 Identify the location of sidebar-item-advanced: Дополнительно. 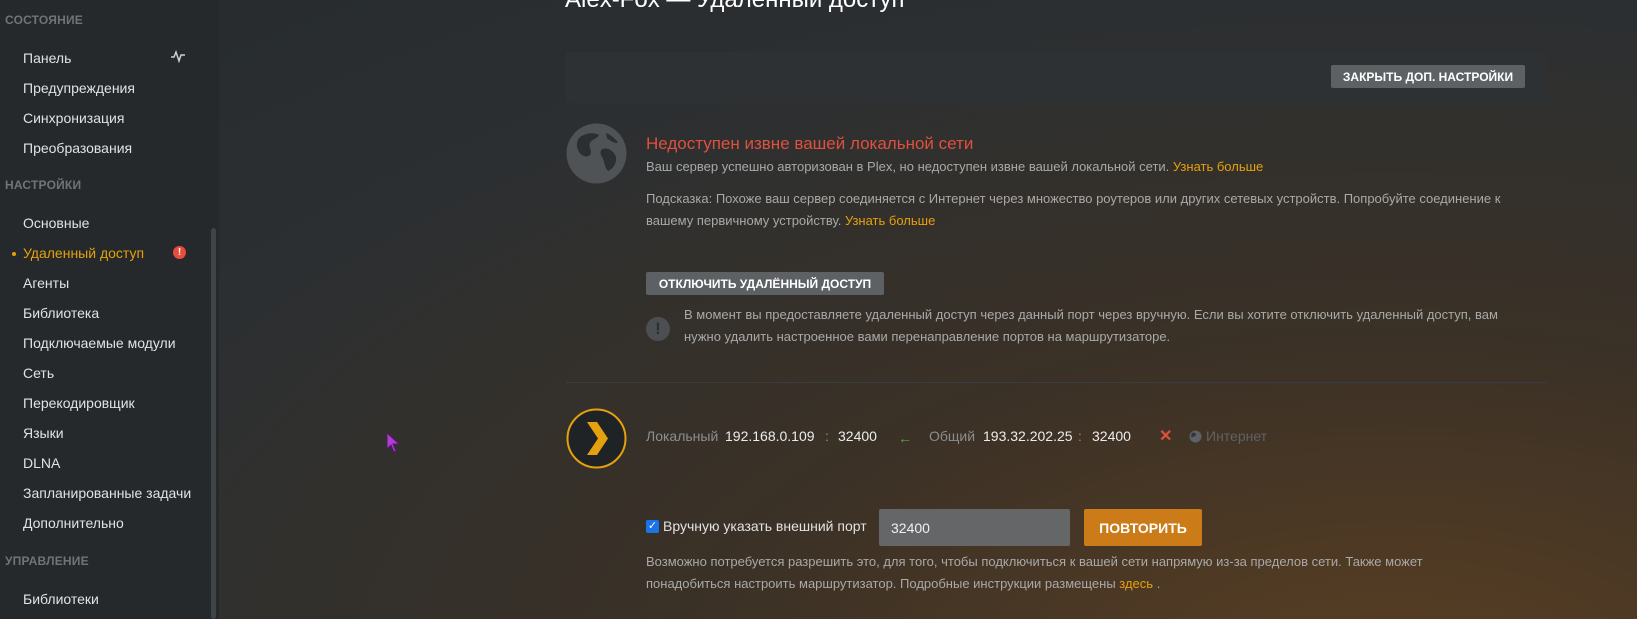
(73, 523).